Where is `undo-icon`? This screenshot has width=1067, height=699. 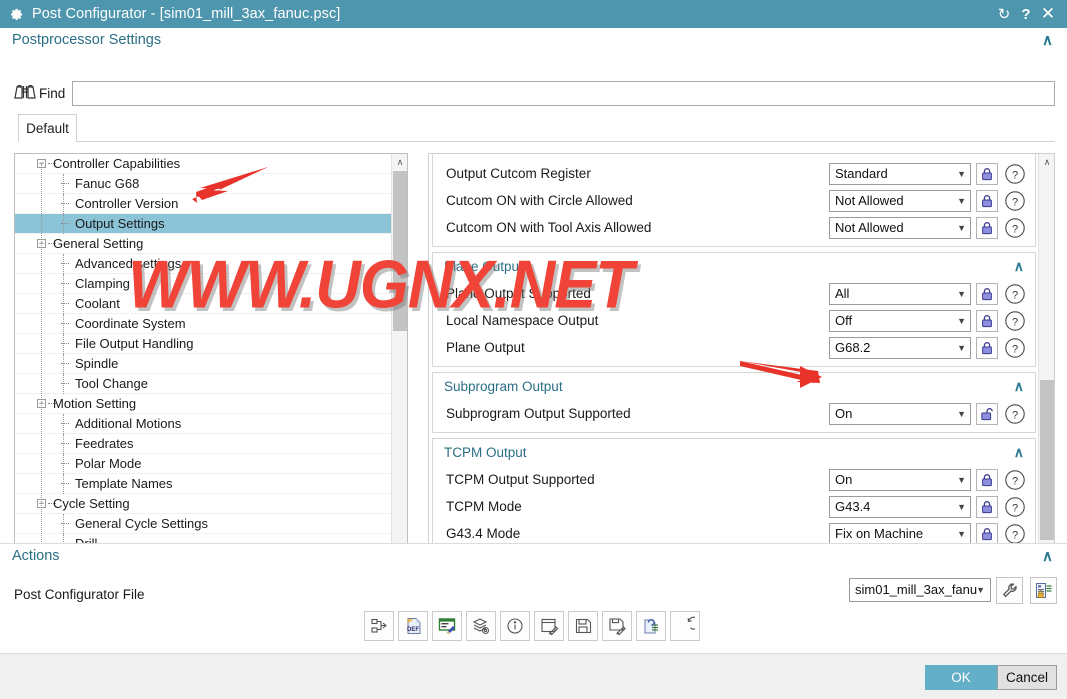
undo-icon is located at coordinates (685, 626).